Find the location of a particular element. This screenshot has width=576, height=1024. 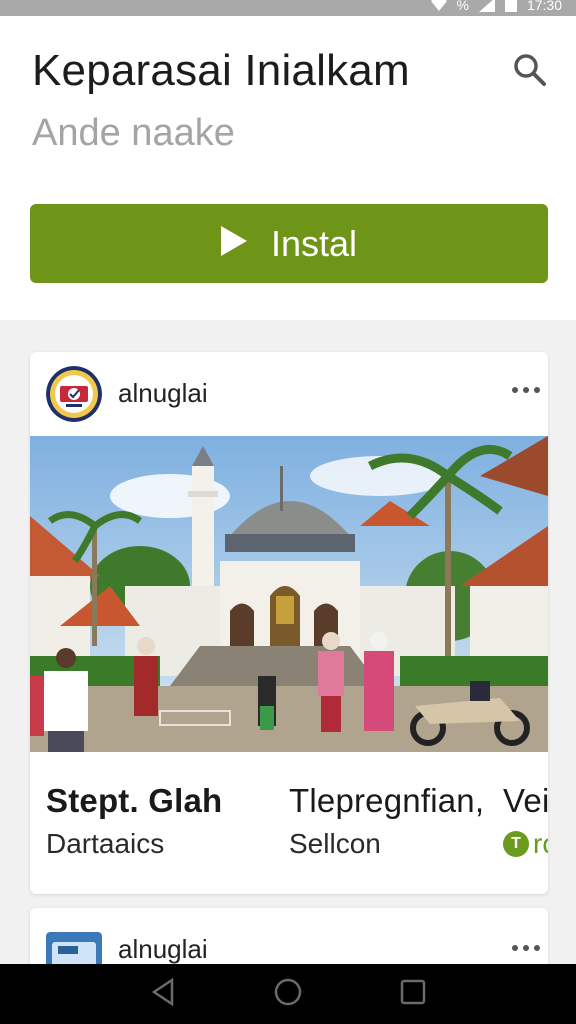

signal-icon is located at coordinates (486, 6).